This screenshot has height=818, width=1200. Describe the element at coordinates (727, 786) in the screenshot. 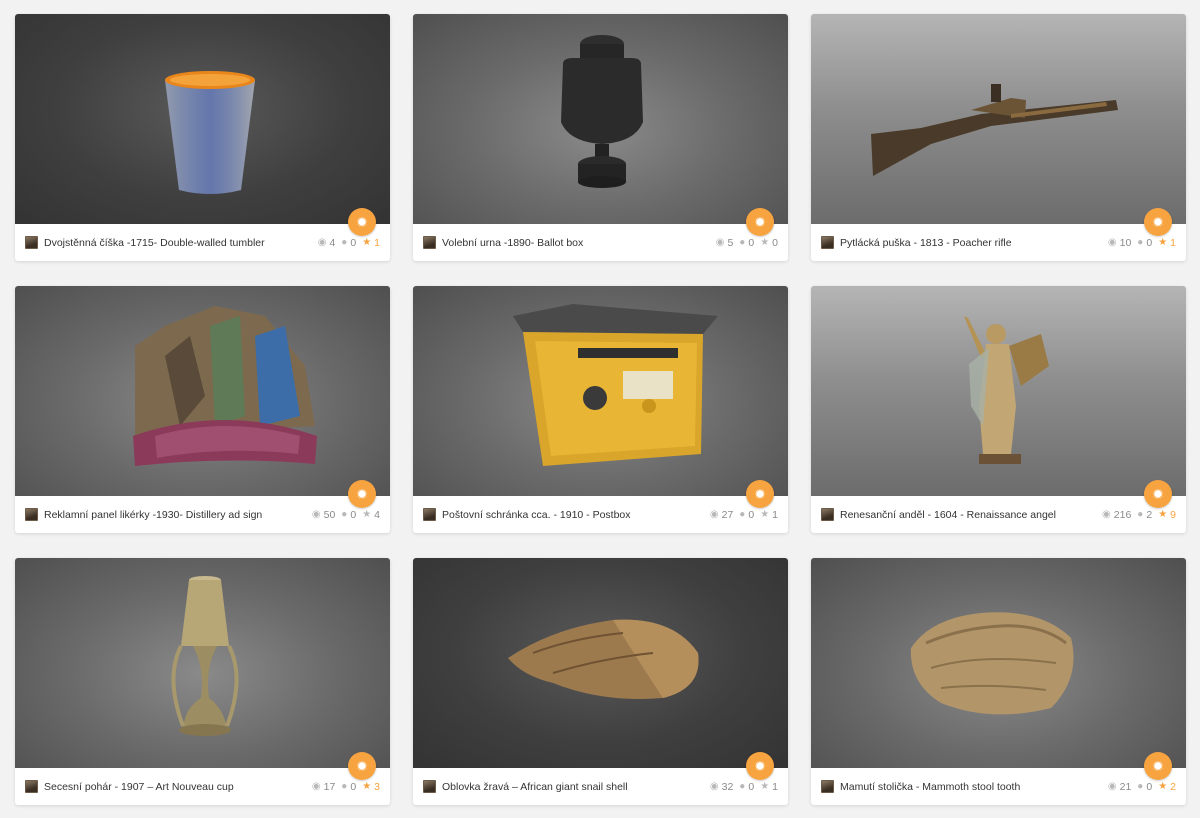

I see `view-count: 32` at that location.